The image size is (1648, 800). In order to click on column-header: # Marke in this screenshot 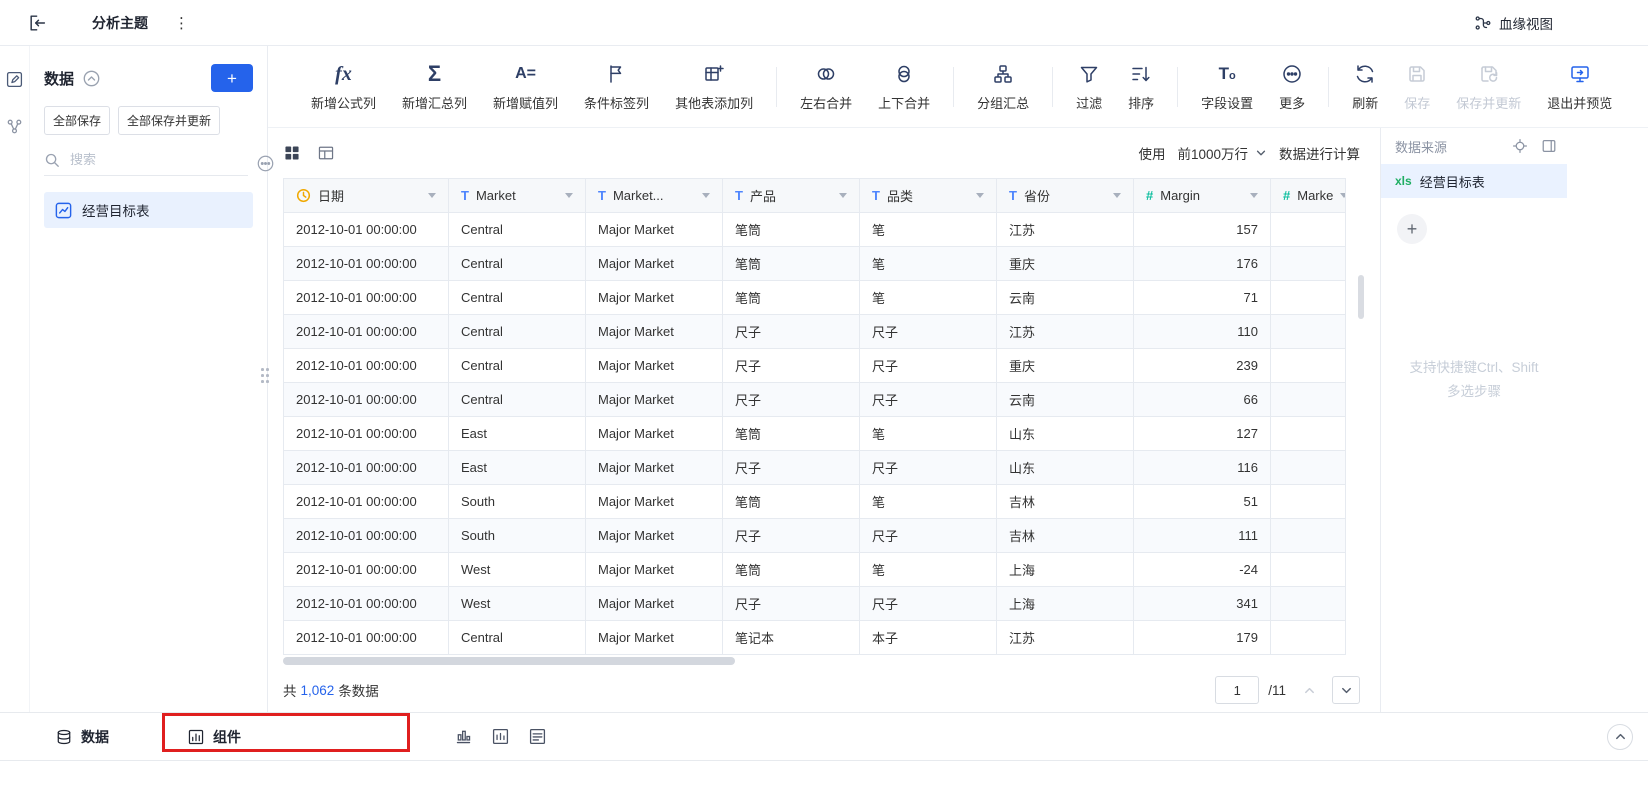, I will do `click(1308, 195)`.